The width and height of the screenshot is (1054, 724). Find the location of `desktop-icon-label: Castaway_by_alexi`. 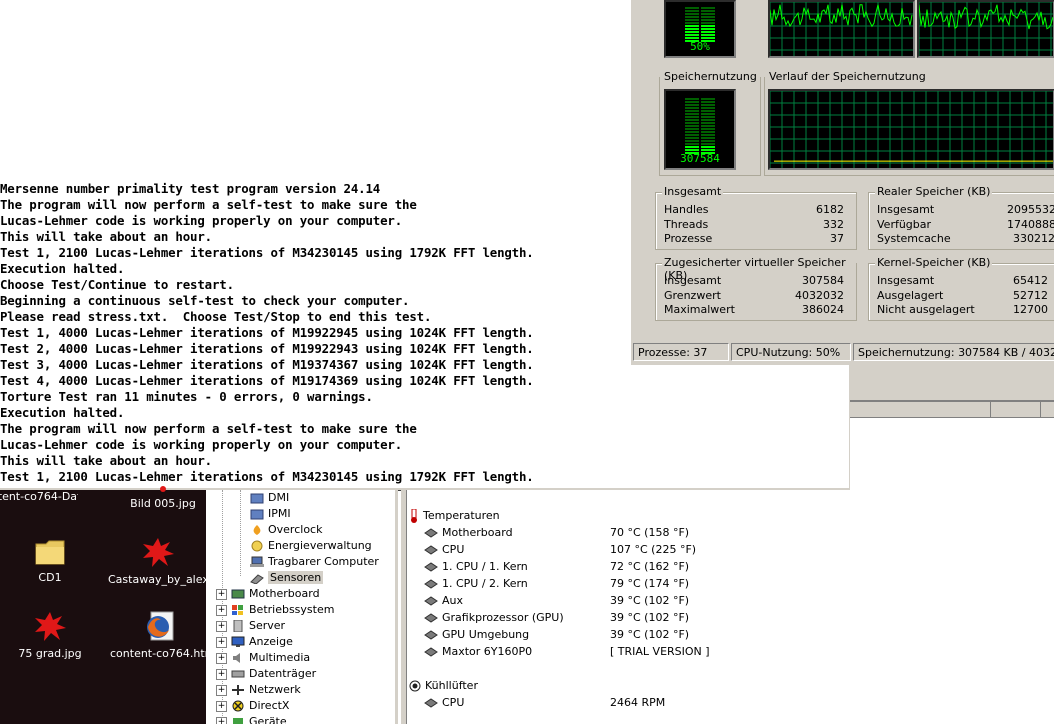

desktop-icon-label: Castaway_by_alexi is located at coordinates (158, 579).